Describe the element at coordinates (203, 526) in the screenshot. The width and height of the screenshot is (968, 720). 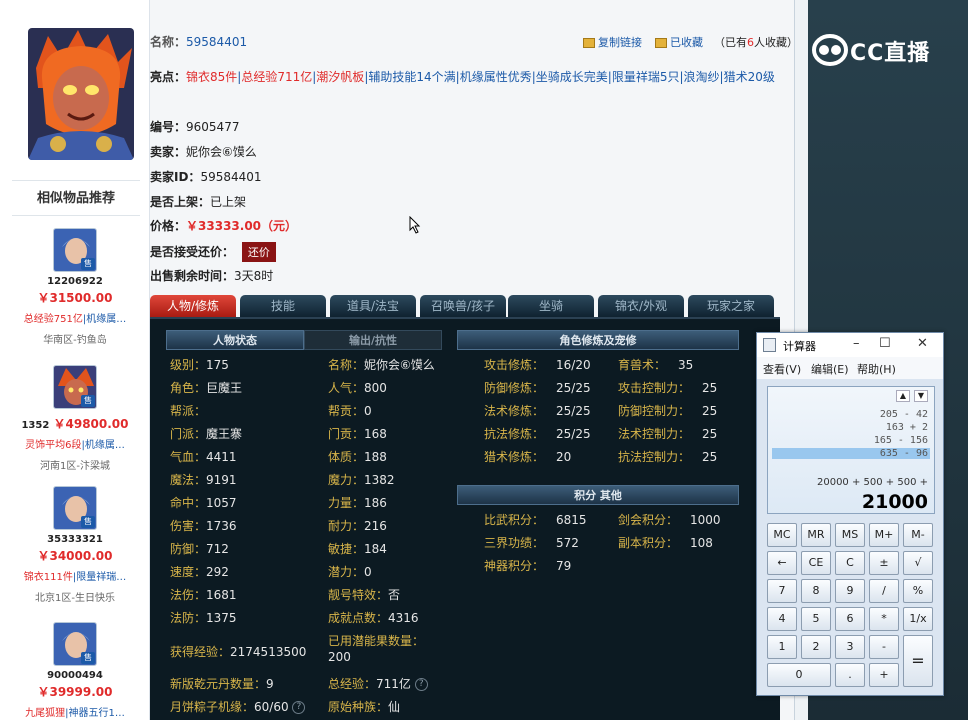
I see `stat-row: 伤害：1736` at that location.